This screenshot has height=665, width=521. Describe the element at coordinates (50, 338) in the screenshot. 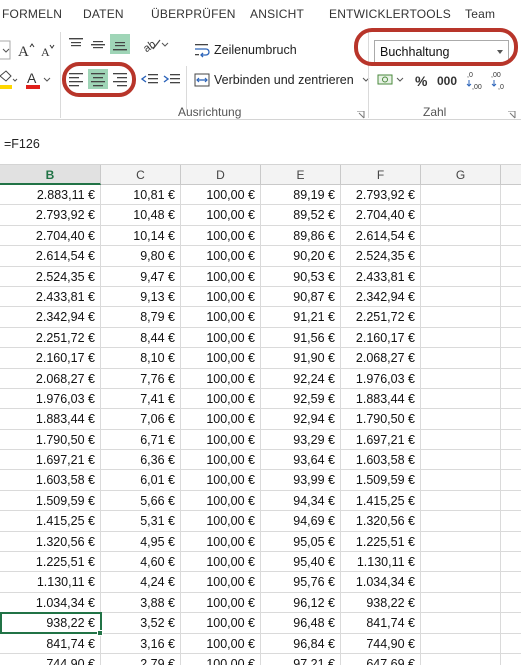

I see `cell: 2.251,72 €` at that location.